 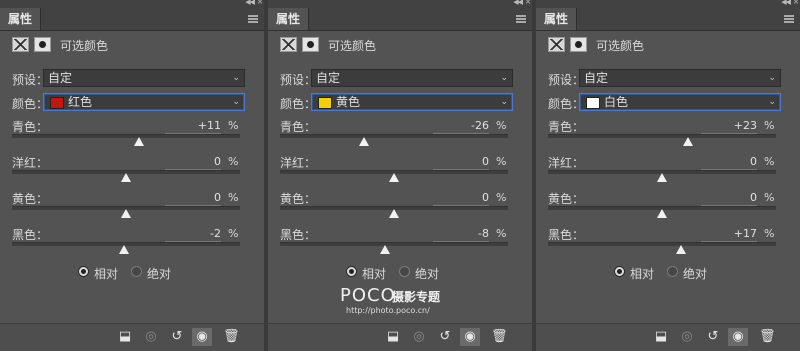 I want to click on slider-value-input: -26, so click(x=461, y=126).